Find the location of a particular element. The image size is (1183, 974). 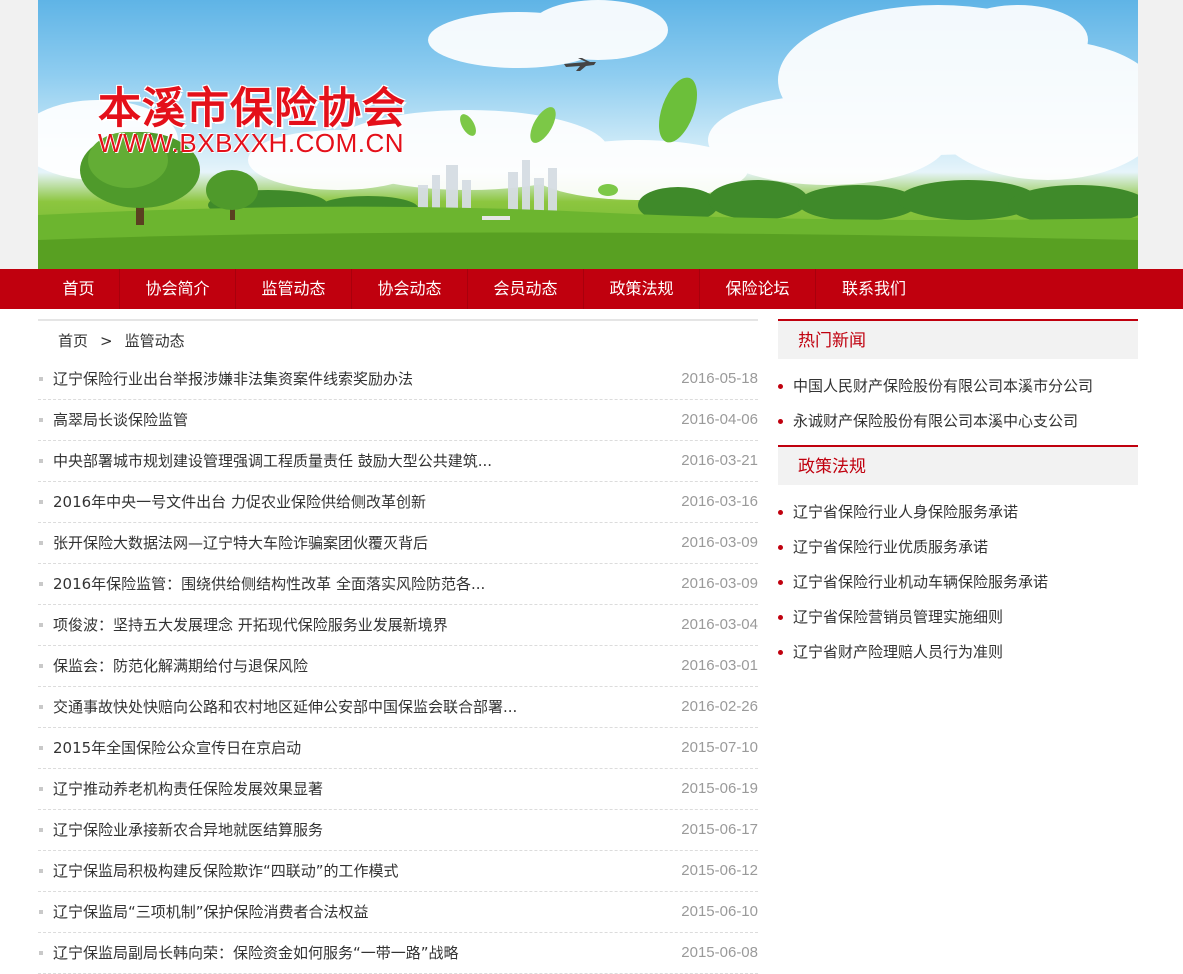

news-title: 辽宁保监局“三项机制”保护保险消费者合法权益 is located at coordinates (211, 912).